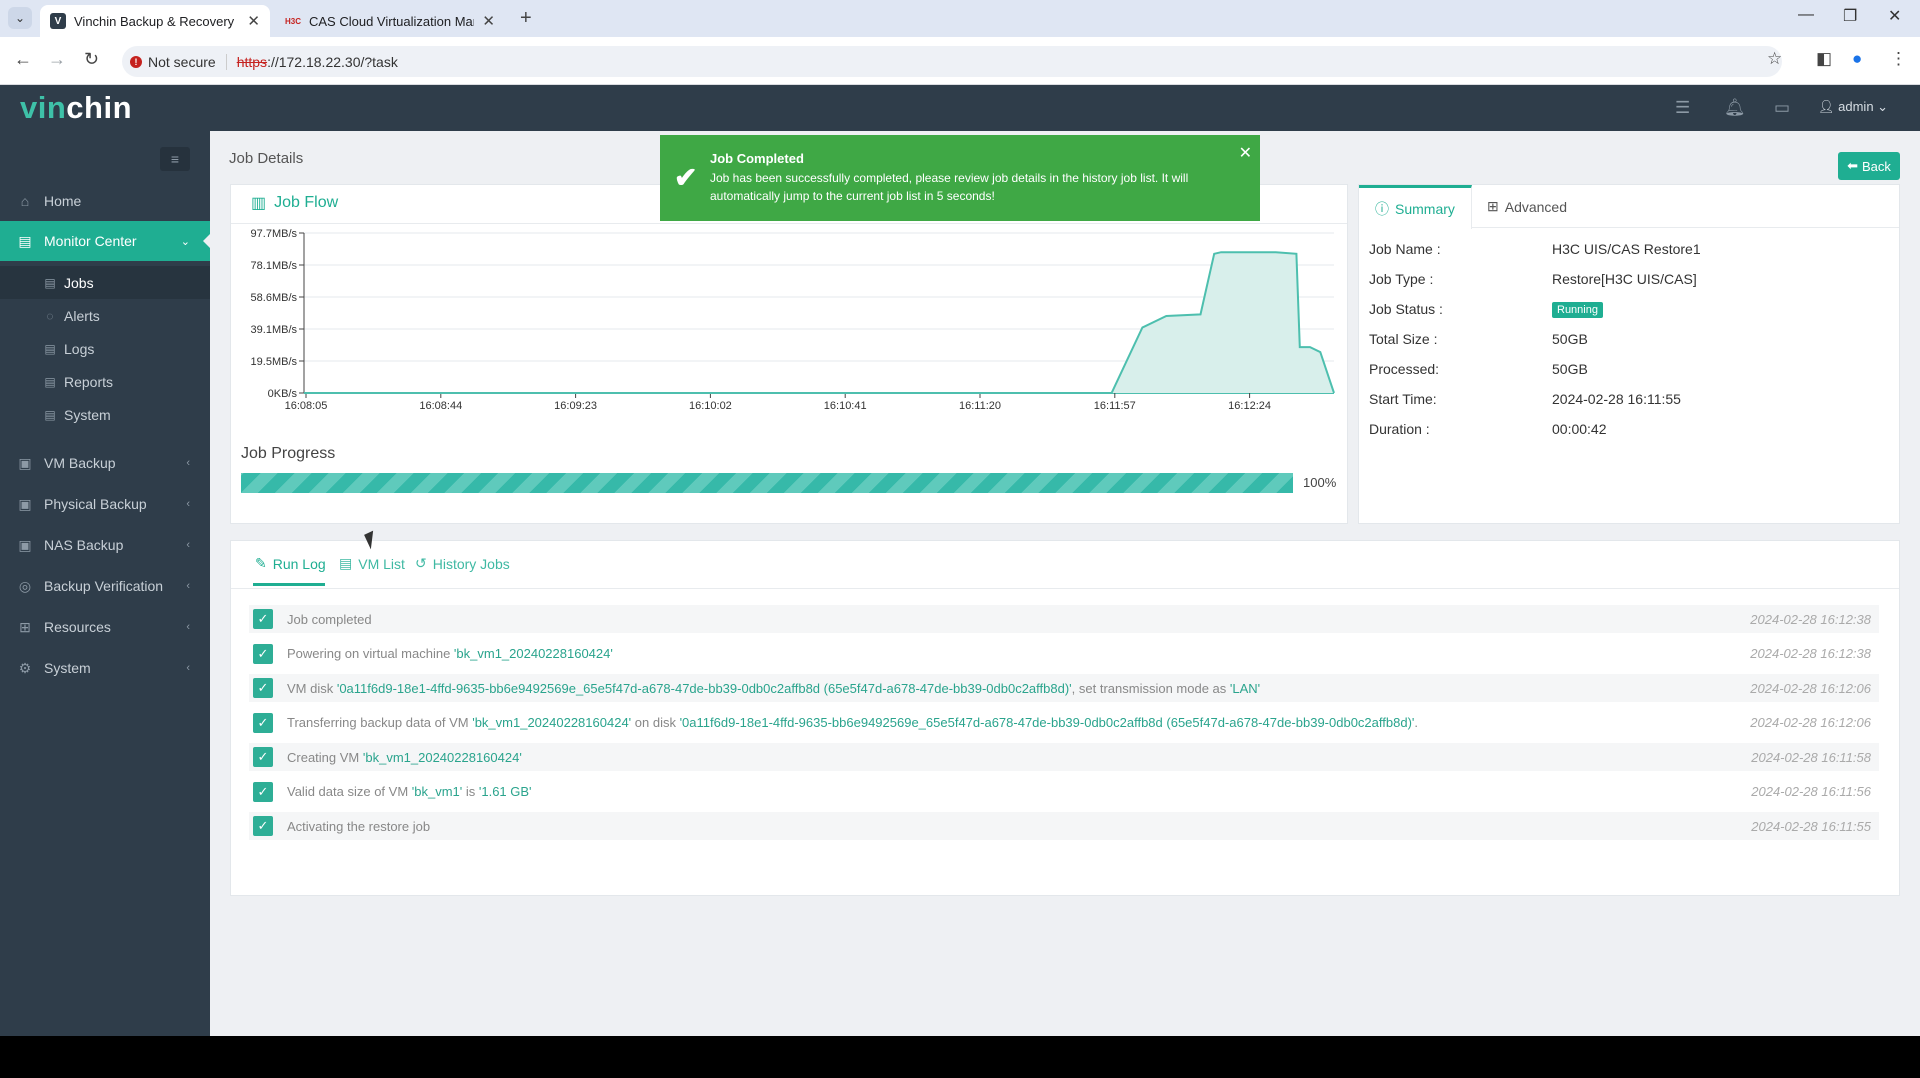 The image size is (1920, 1078). I want to click on log-message-part: Creating VM, so click(325, 757).